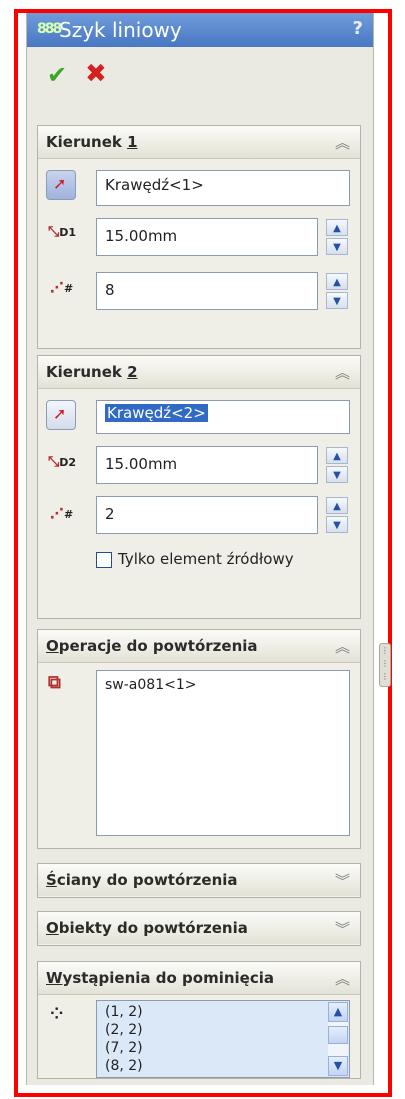  I want to click on instances-2-icon: ⋰#, so click(62, 514).